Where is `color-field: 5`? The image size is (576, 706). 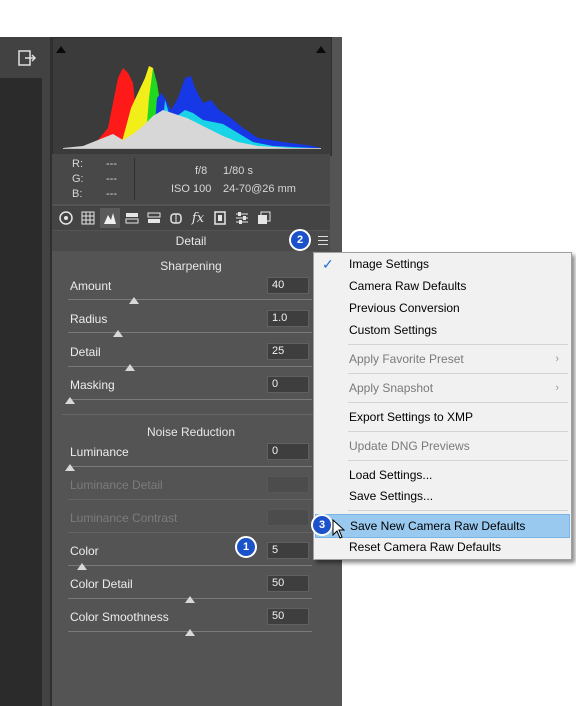 color-field: 5 is located at coordinates (288, 550).